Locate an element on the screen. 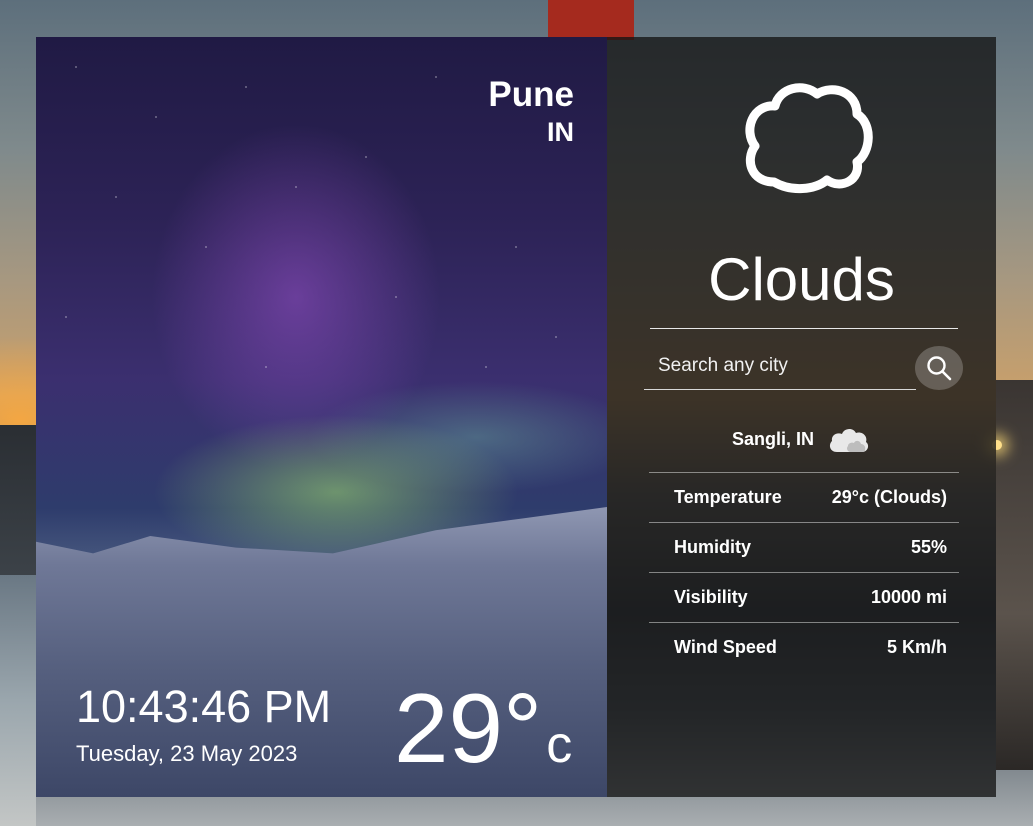 Image resolution: width=1033 pixels, height=826 pixels. result-location: Sangli, IN is located at coordinates (772, 439).